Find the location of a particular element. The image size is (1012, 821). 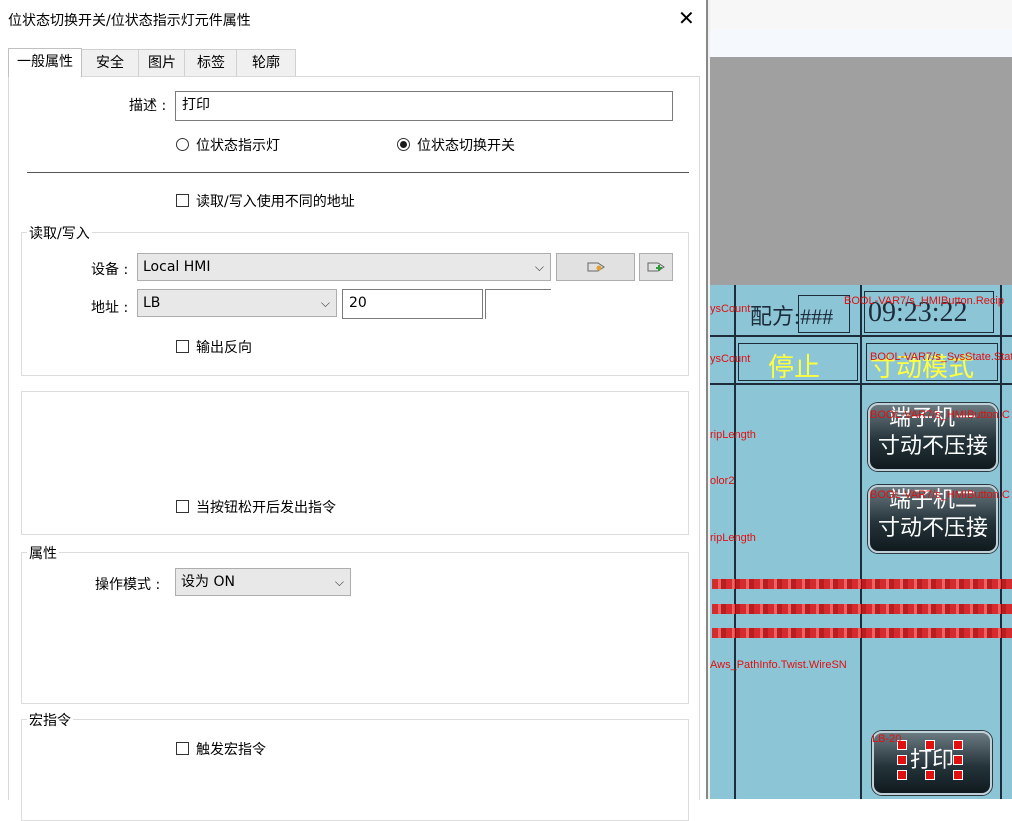

readwrite-group-title: 读取/写入 is located at coordinates (59, 233).